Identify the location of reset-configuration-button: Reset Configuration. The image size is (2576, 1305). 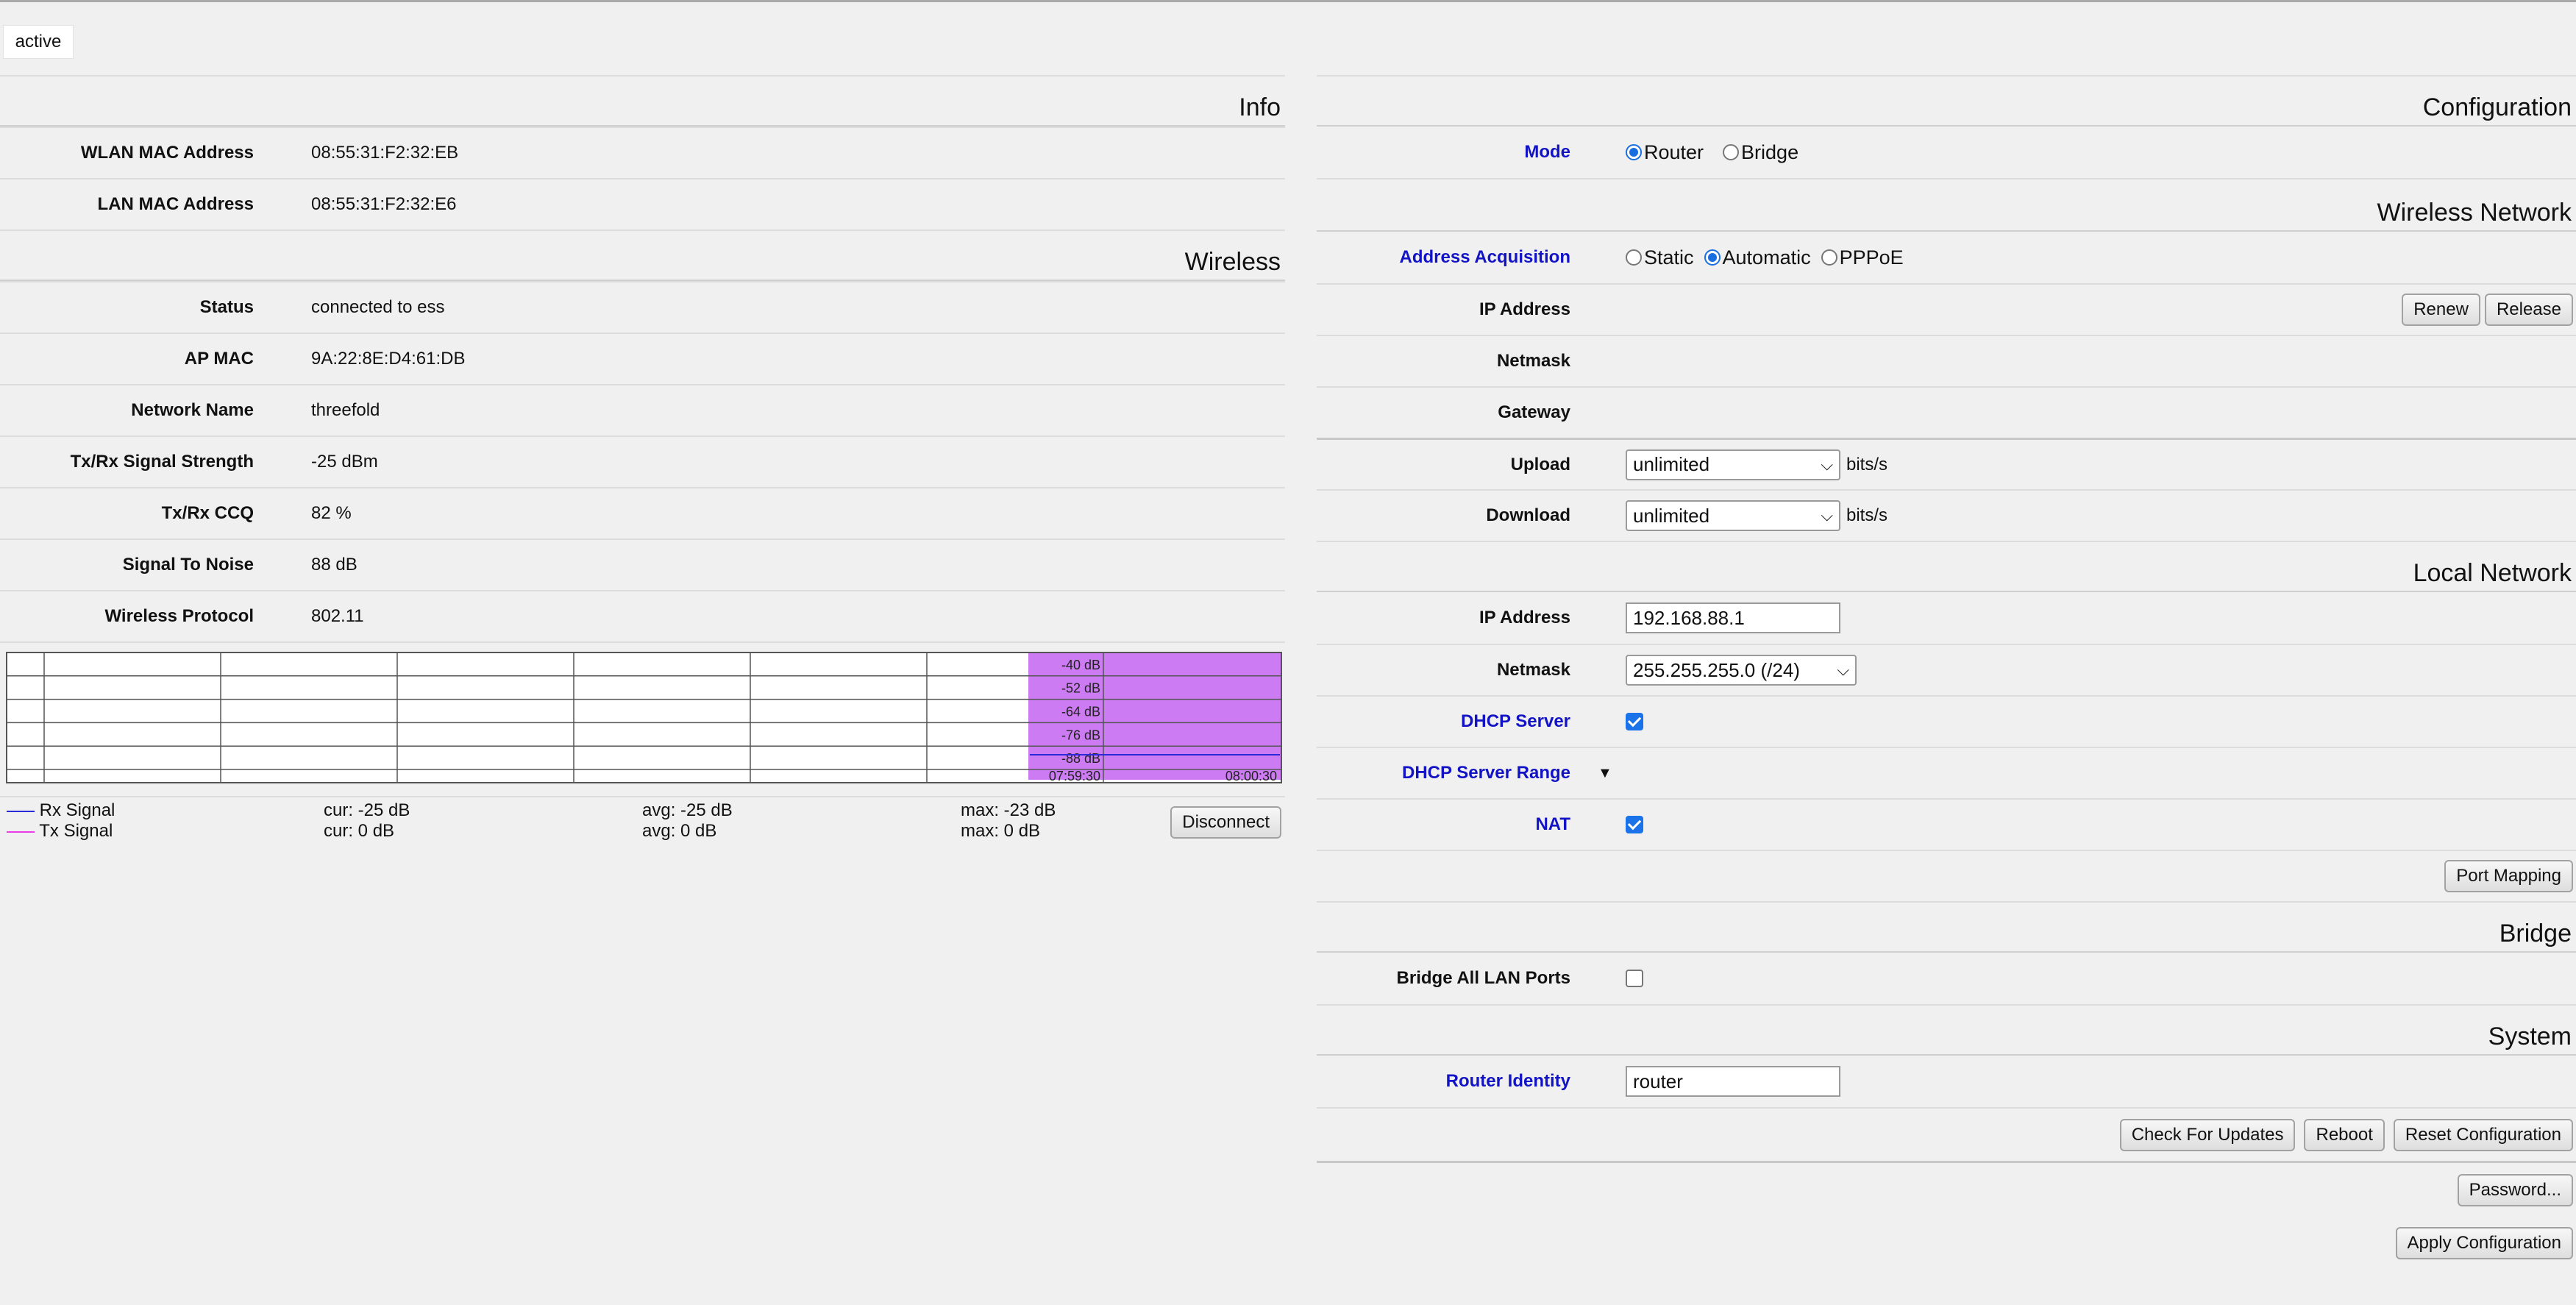
(2483, 1134).